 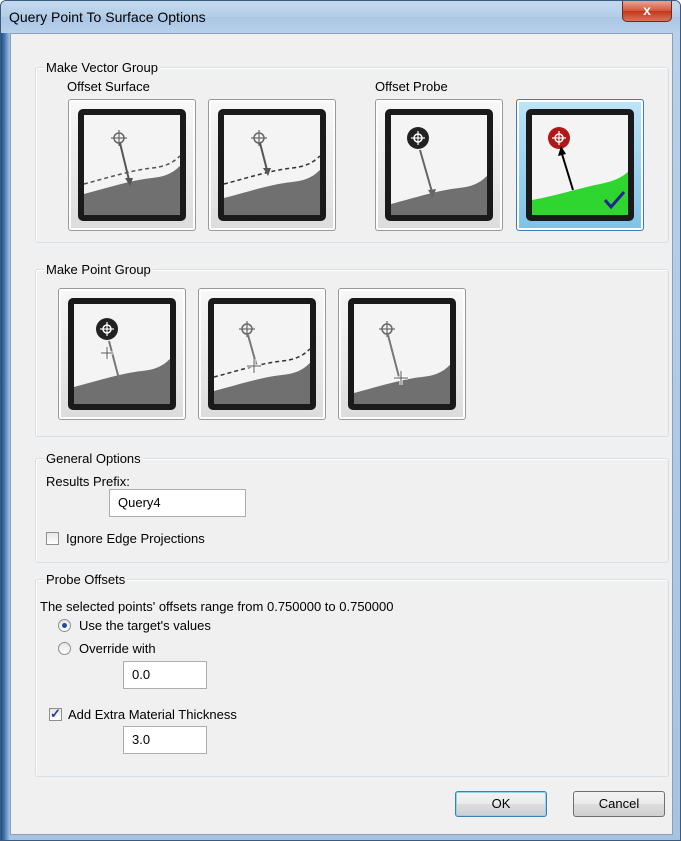 I want to click on offset-surface-dashed-icon, so click(x=272, y=165).